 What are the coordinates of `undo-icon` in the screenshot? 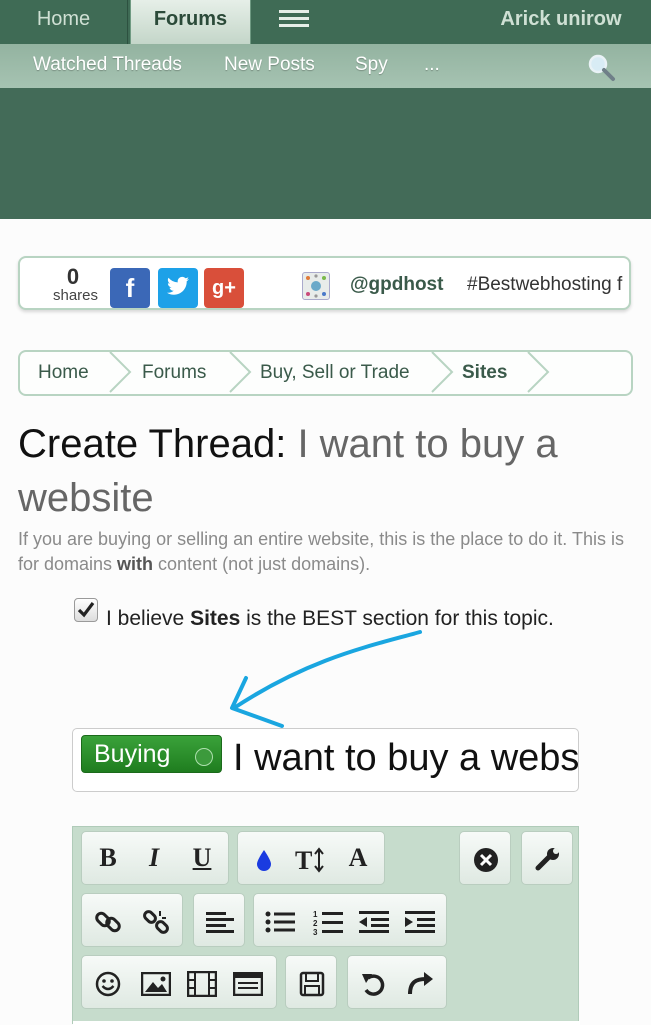 It's located at (374, 982).